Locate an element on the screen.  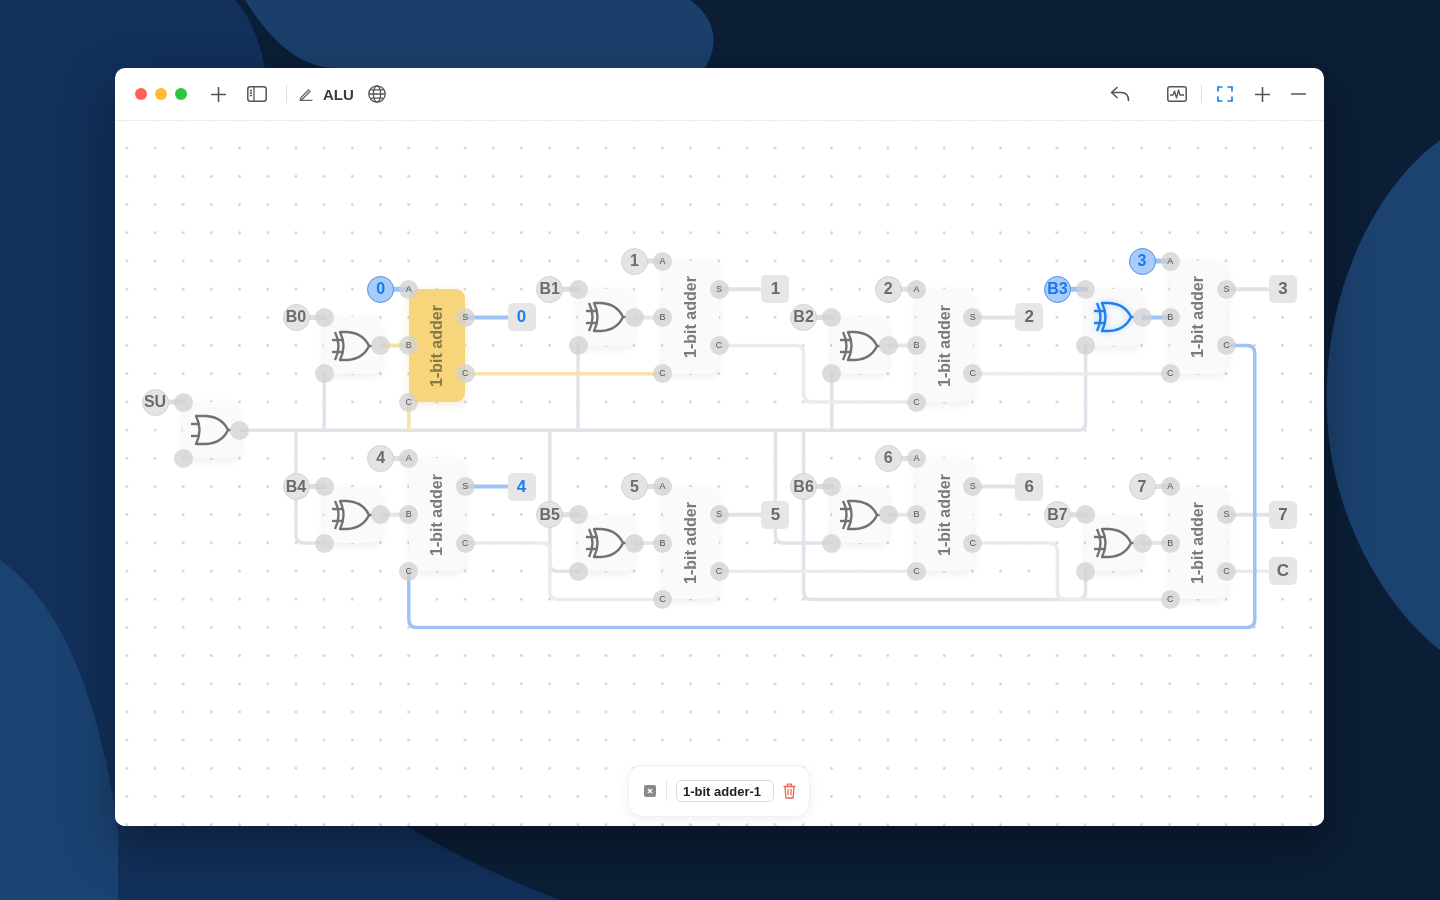
input-pin: B2 is located at coordinates (804, 317).